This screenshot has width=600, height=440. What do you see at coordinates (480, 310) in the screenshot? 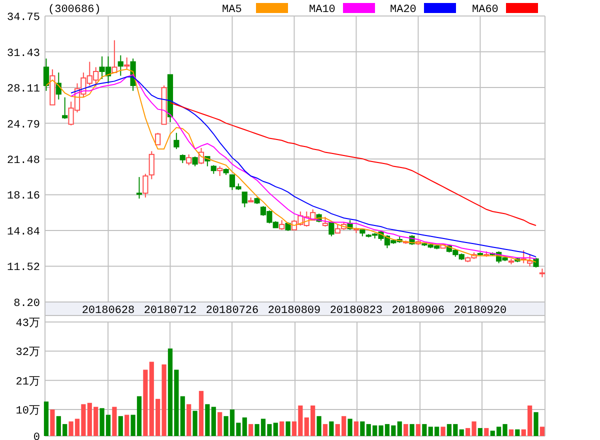
I see `axis-tick-label: 20180920` at bounding box center [480, 310].